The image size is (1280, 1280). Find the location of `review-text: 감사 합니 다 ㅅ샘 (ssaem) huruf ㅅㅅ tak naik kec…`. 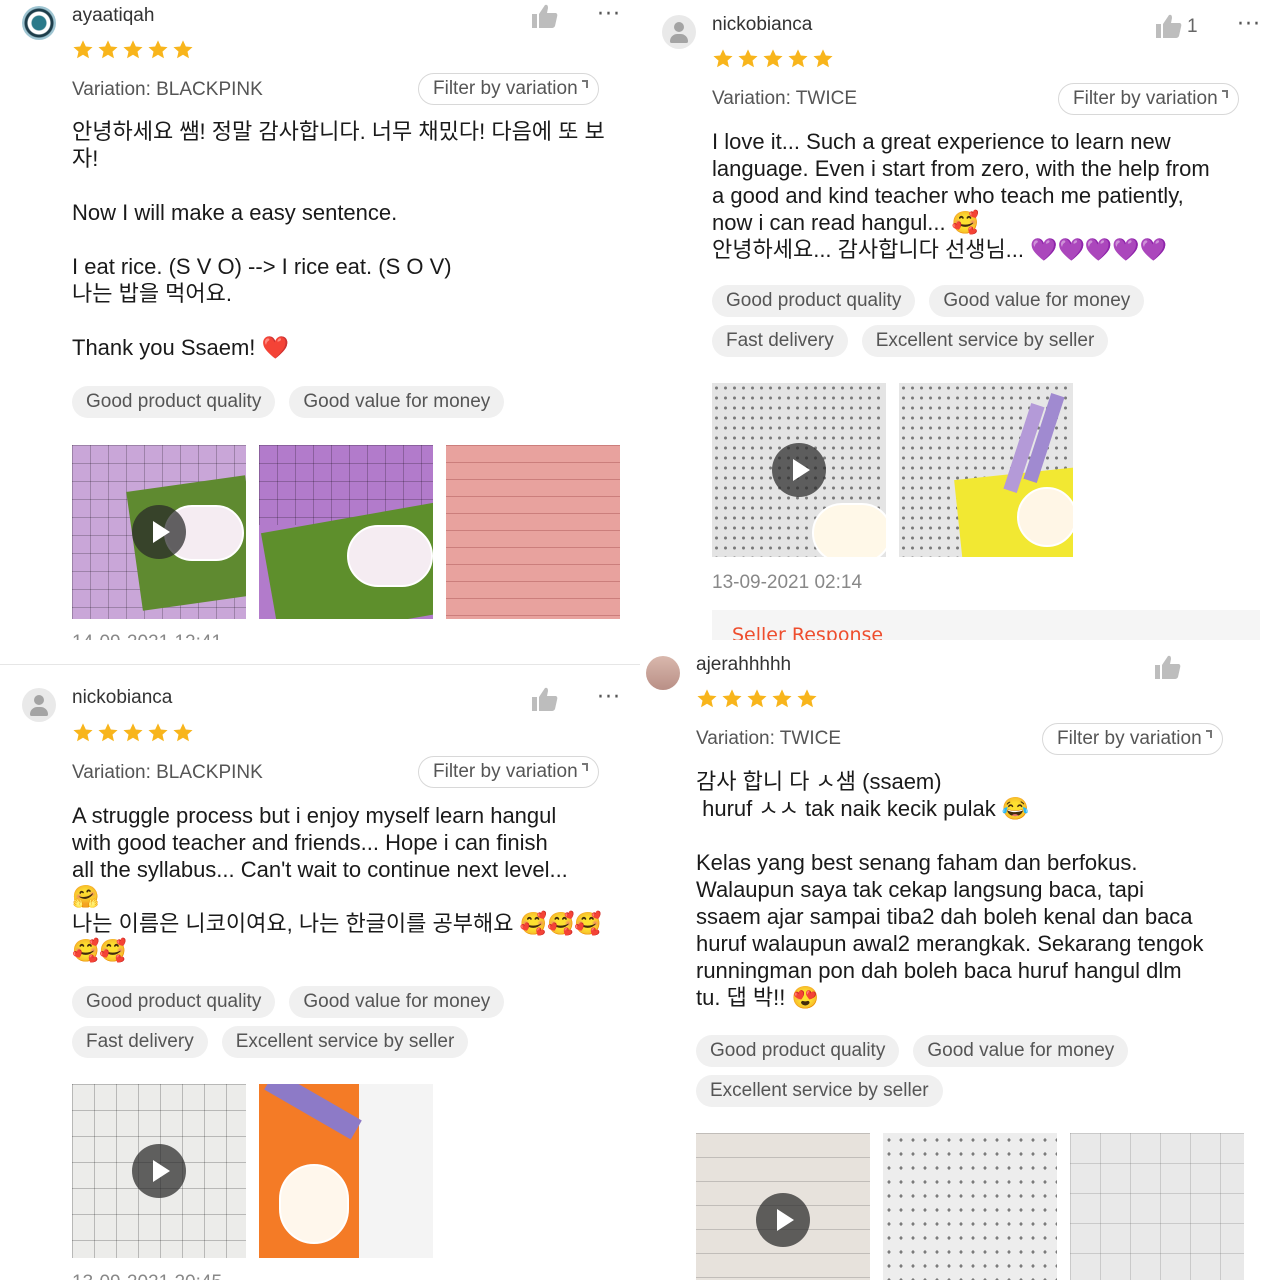

review-text: 감사 합니 다 ㅅ샘 (ssaem) huruf ㅅㅅ tak naik kec… is located at coordinates (950, 889).